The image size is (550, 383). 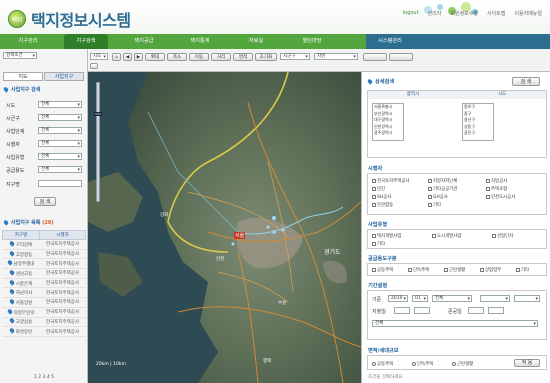 What do you see at coordinates (21, 331) in the screenshot?
I see `district-name-cell: 화성동탄` at bounding box center [21, 331].